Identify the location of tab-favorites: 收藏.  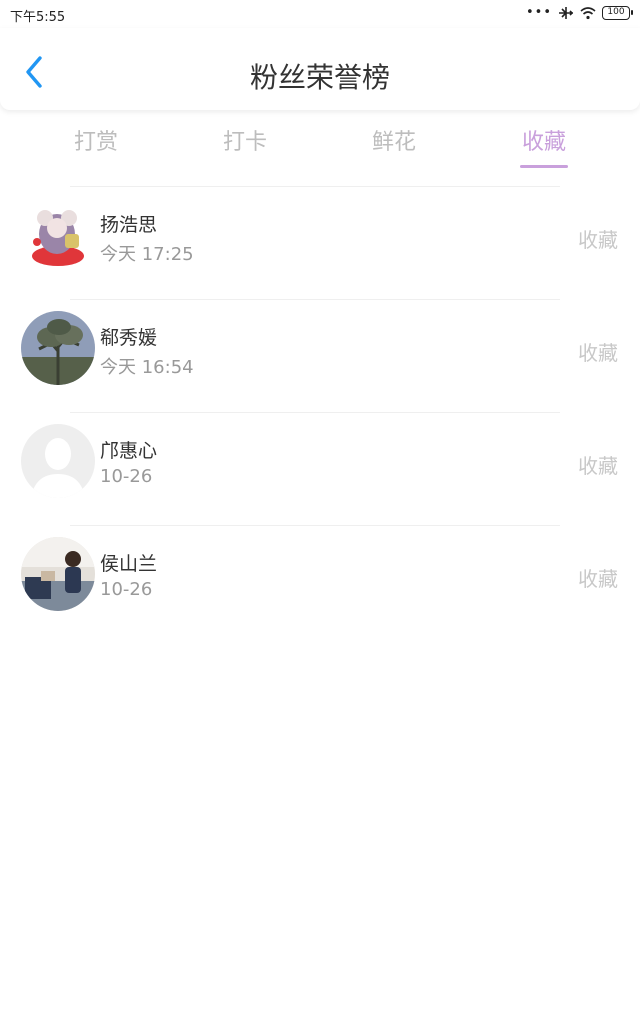
(544, 146).